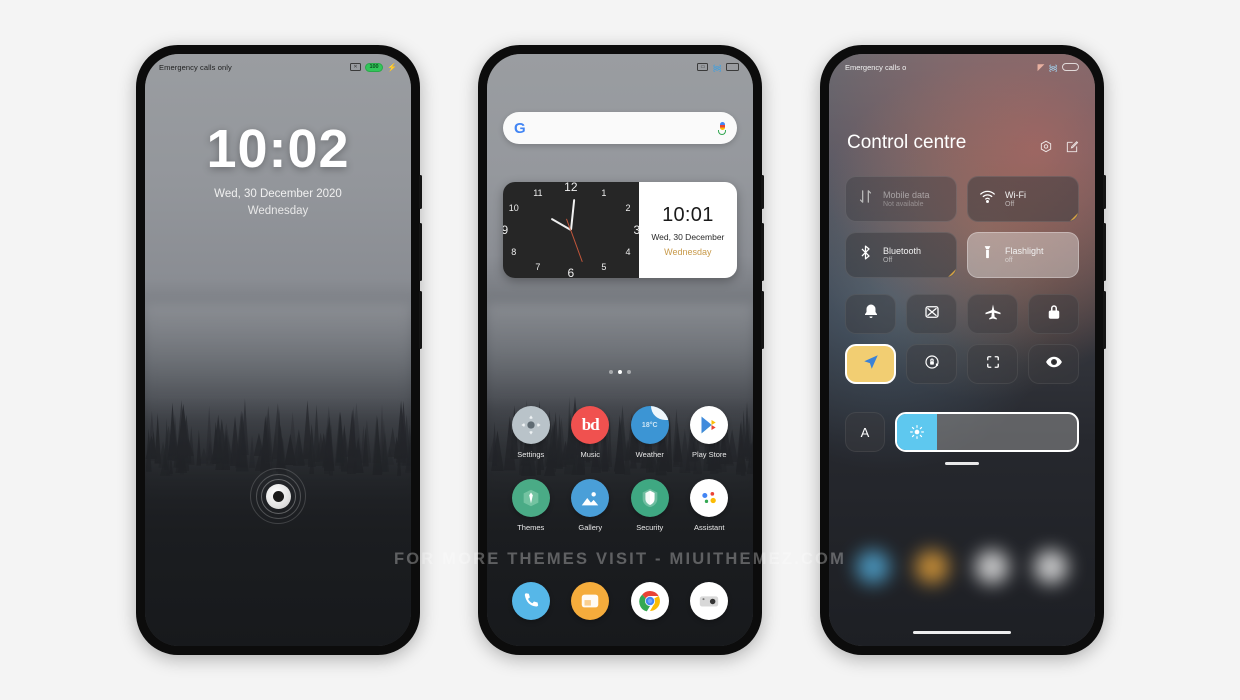 The height and width of the screenshot is (700, 1240). Describe the element at coordinates (902, 251) in the screenshot. I see `tile-label: Bluetooth` at that location.